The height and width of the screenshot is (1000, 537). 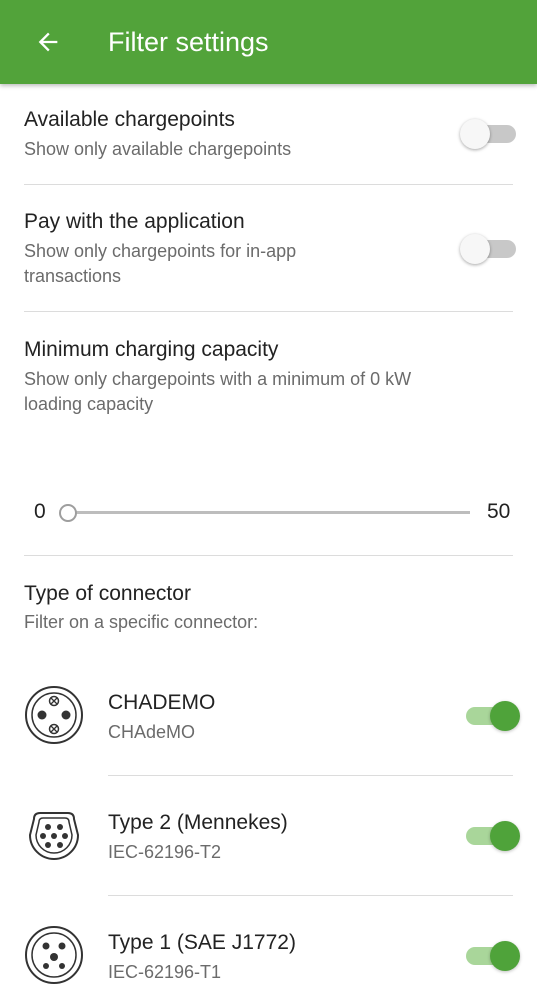 What do you see at coordinates (107, 593) in the screenshot?
I see `connector-type-title: Type of connector` at bounding box center [107, 593].